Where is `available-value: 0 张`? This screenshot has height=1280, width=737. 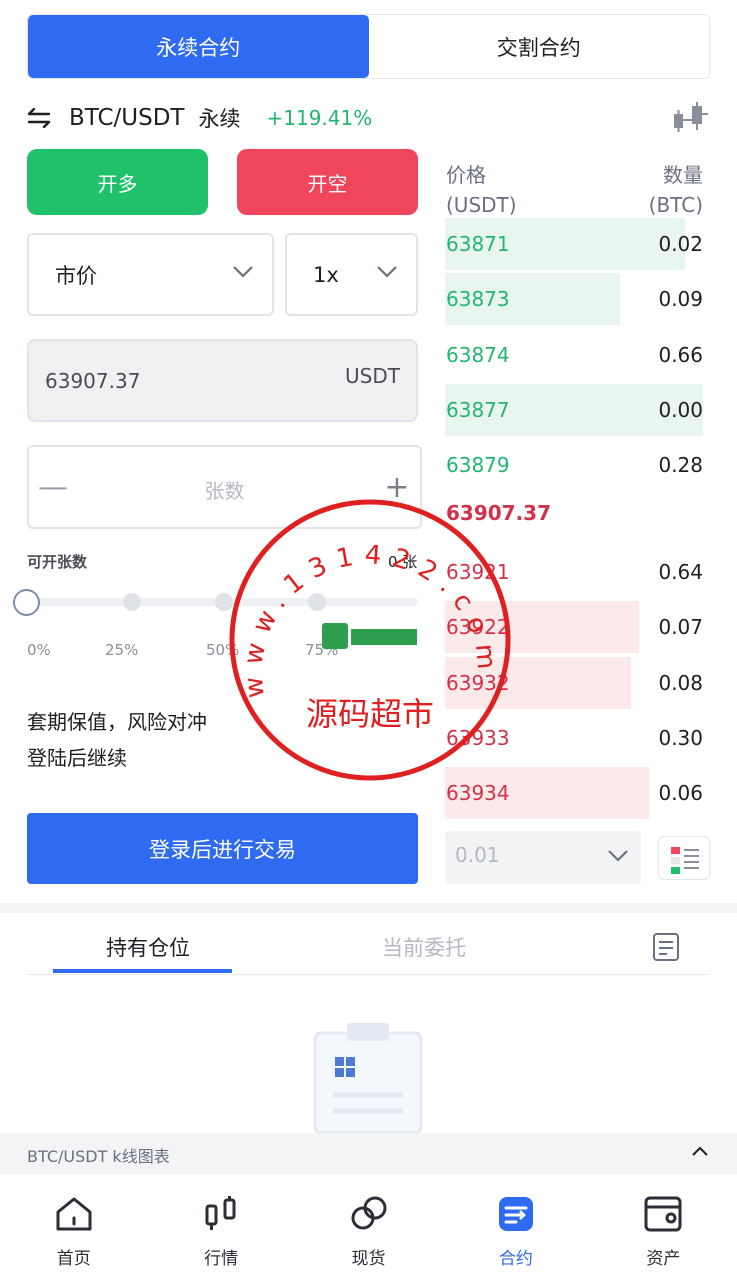 available-value: 0 张 is located at coordinates (403, 562).